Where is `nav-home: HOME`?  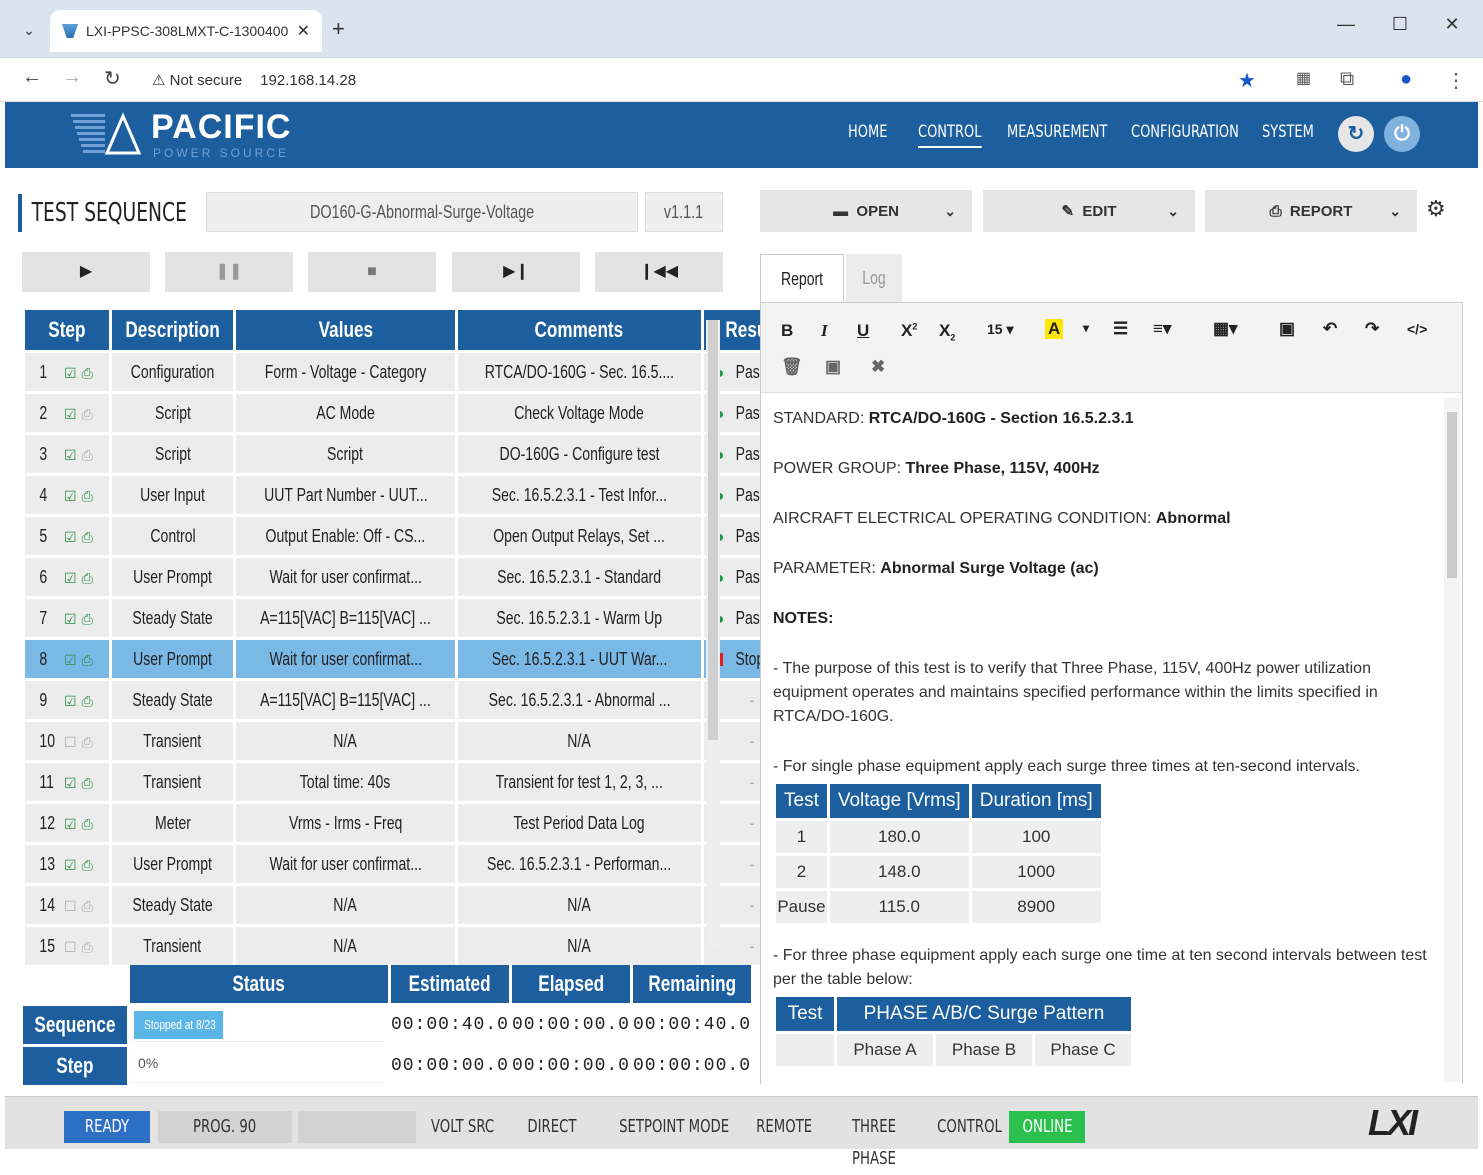
nav-home: HOME is located at coordinates (867, 132).